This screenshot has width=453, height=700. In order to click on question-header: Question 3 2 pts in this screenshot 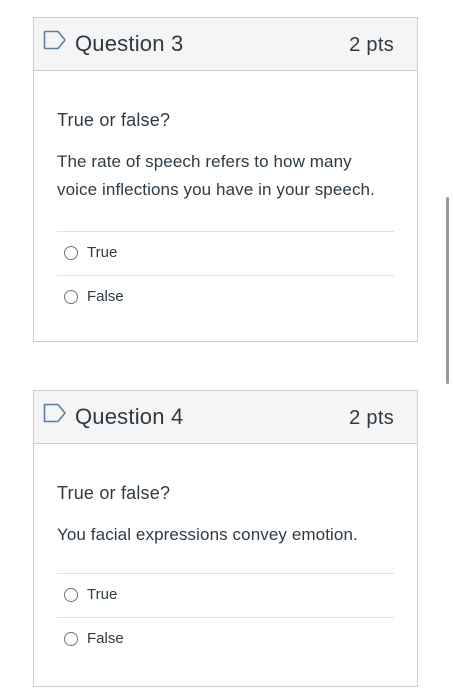, I will do `click(225, 44)`.